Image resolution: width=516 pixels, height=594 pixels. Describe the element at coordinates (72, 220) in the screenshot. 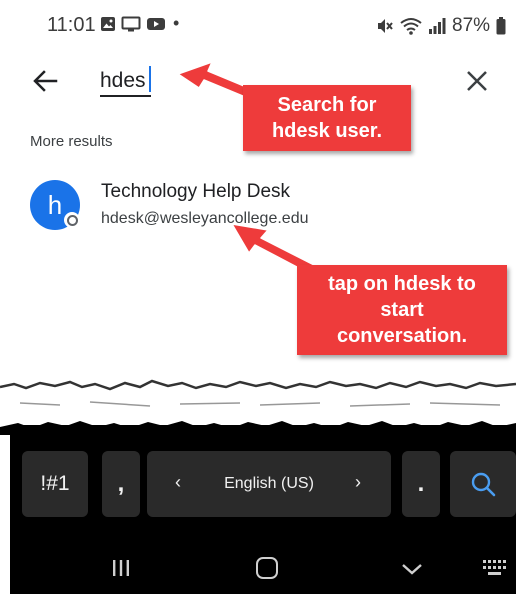

I see `status-badge` at that location.